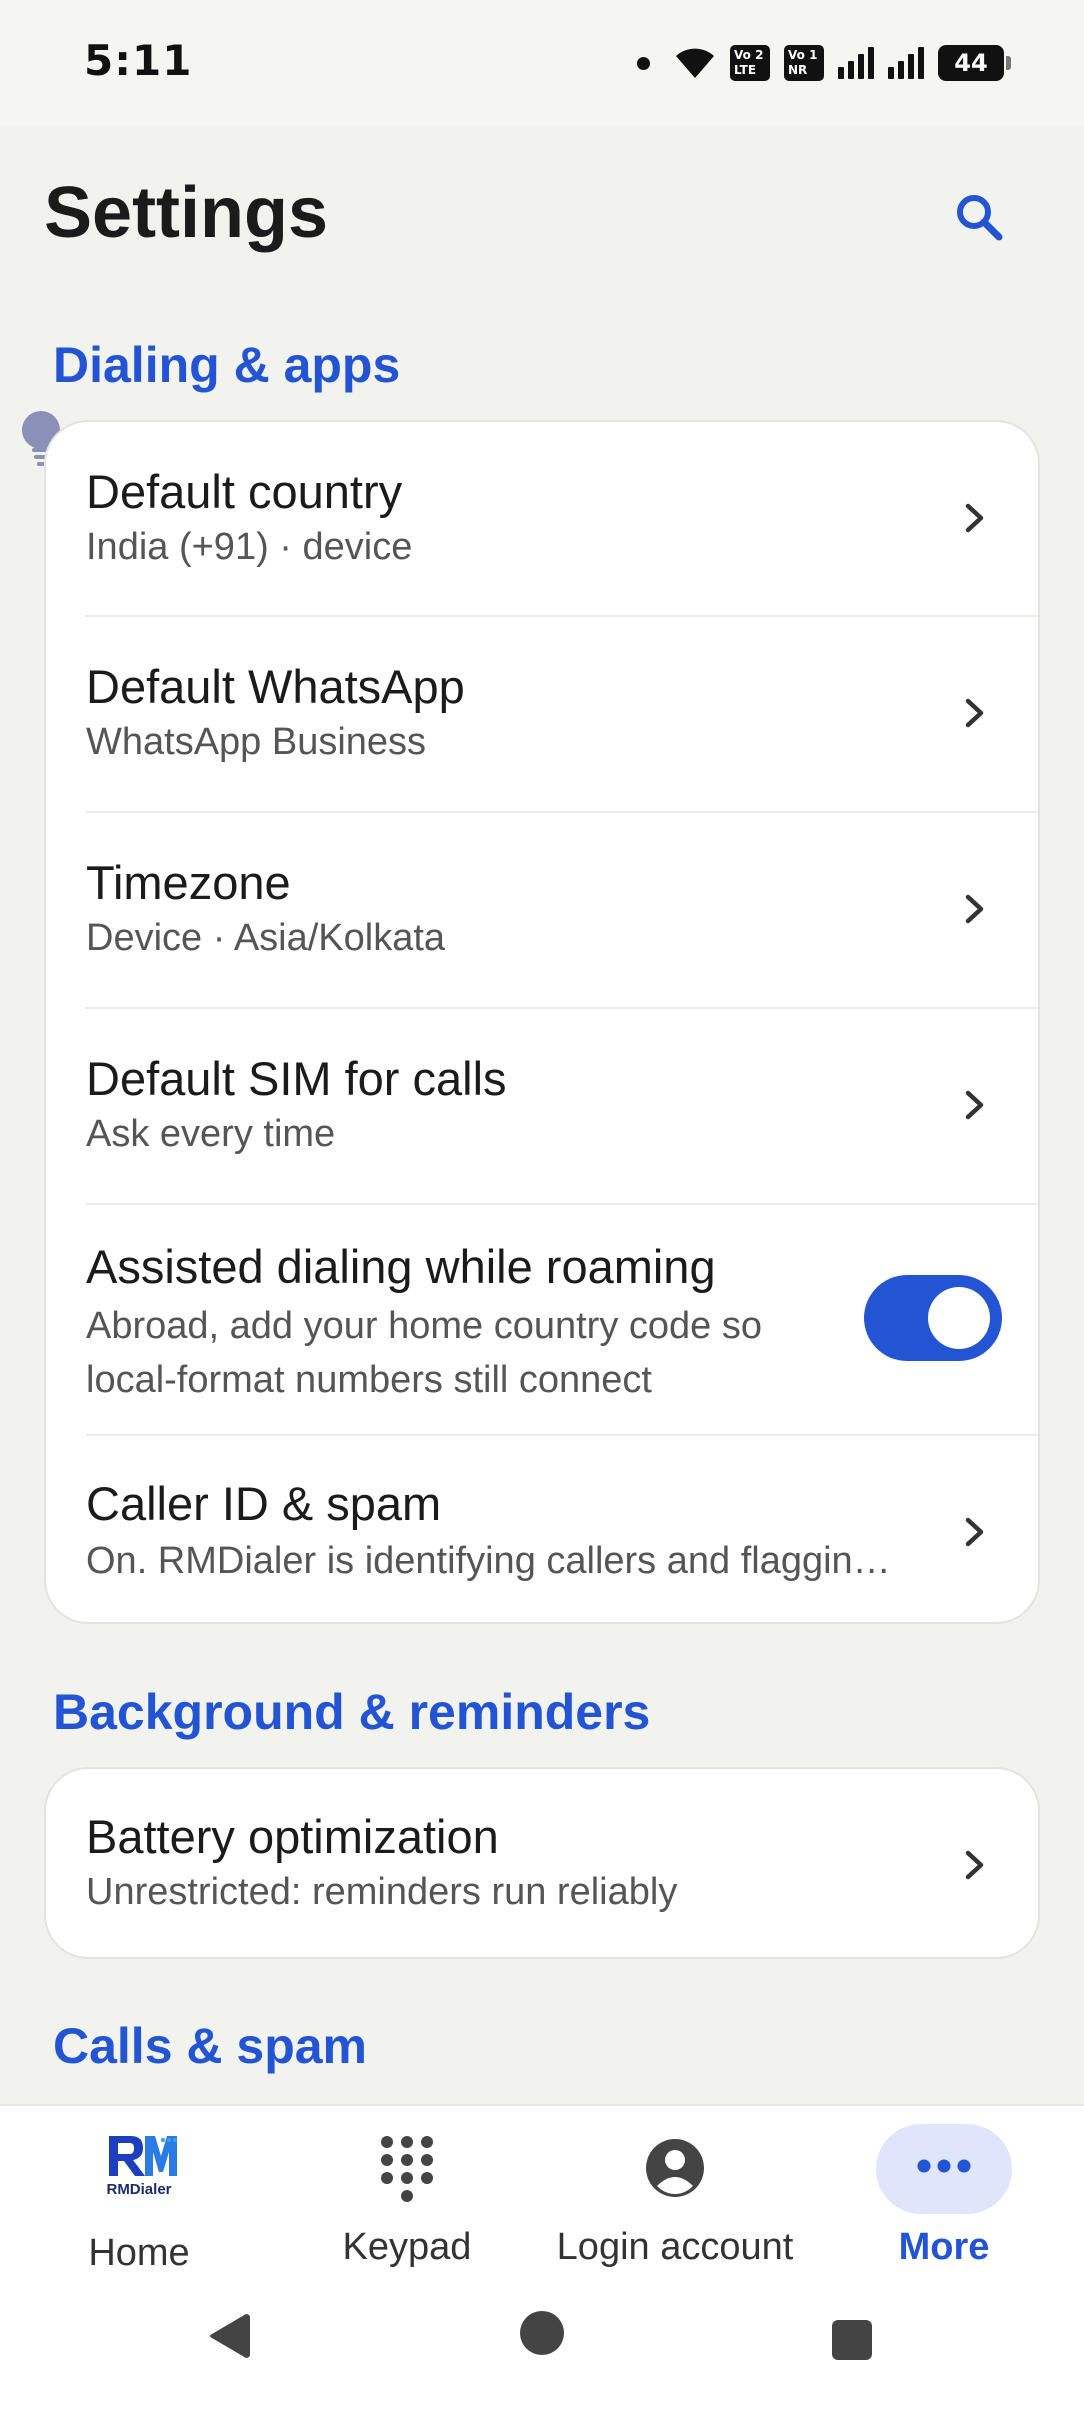  What do you see at coordinates (382, 1892) in the screenshot?
I see `row-subtitle: Unrestricted: reminders run reliably` at bounding box center [382, 1892].